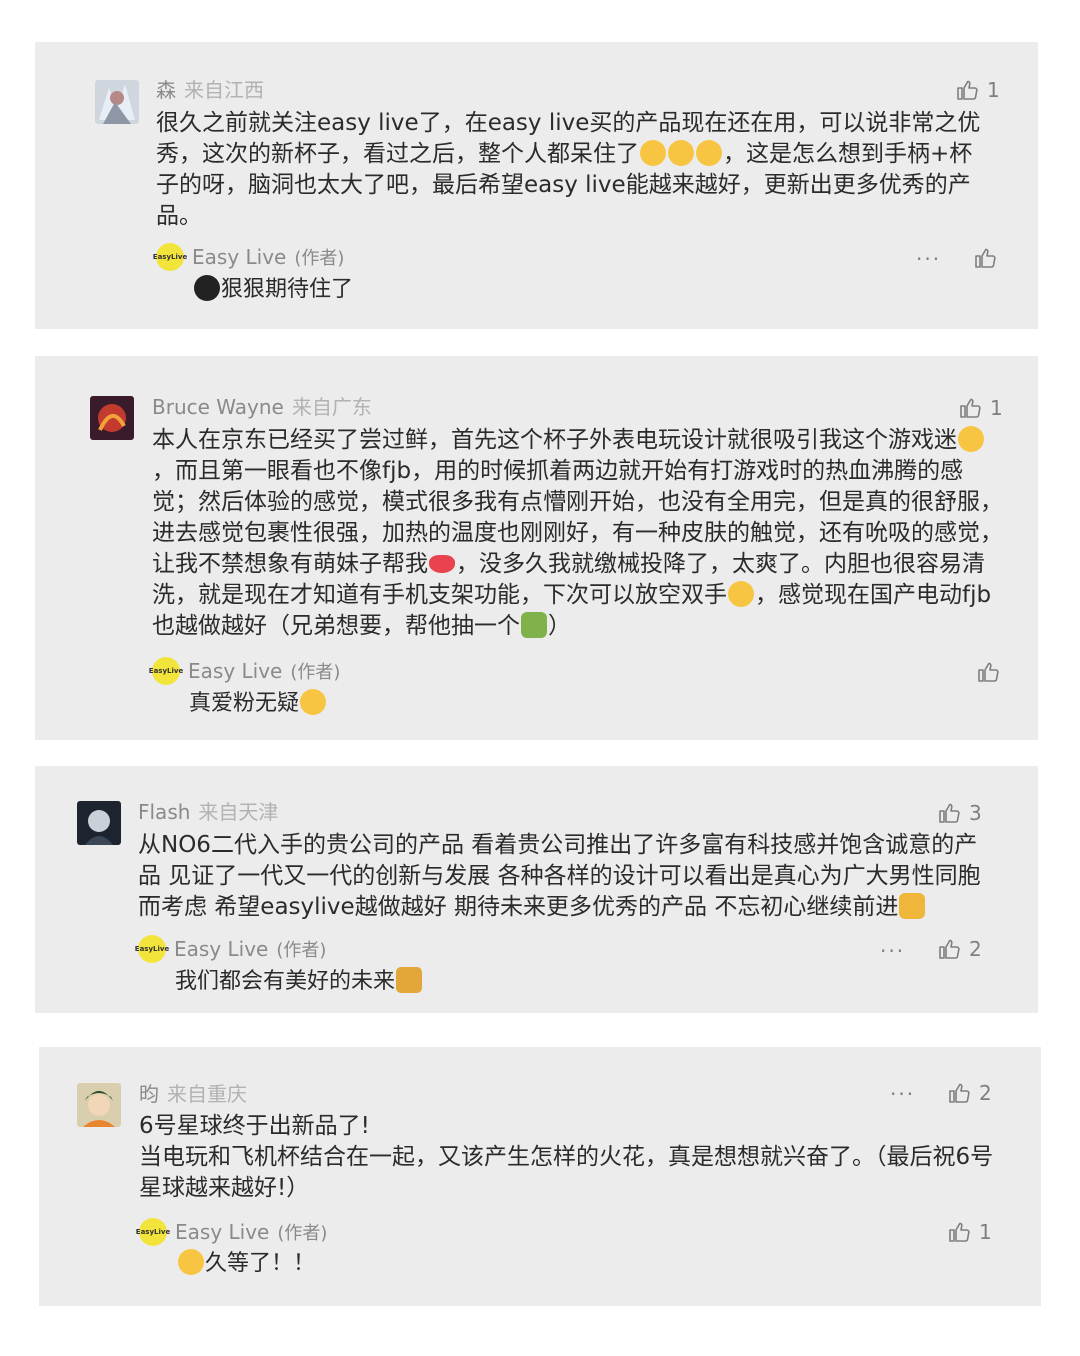  What do you see at coordinates (238, 812) in the screenshot?
I see `location: 来自天津` at bounding box center [238, 812].